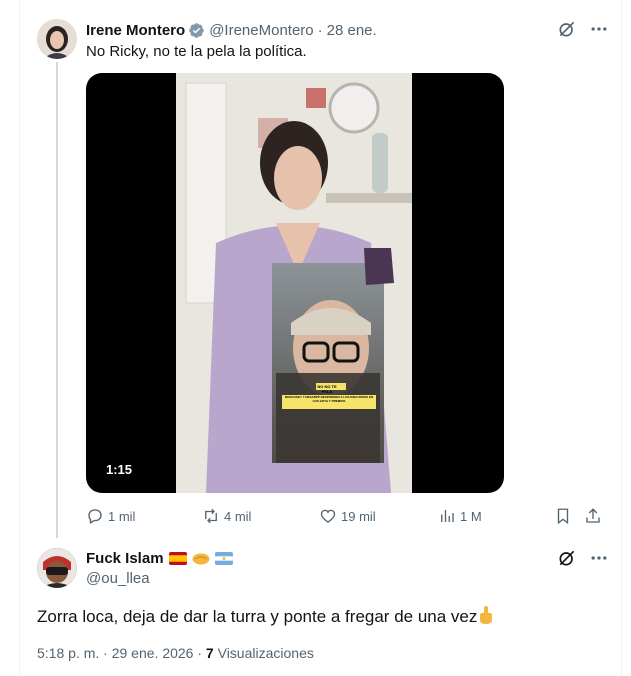  What do you see at coordinates (265, 653) in the screenshot?
I see `reply-views-label: Visualizaciones` at bounding box center [265, 653].